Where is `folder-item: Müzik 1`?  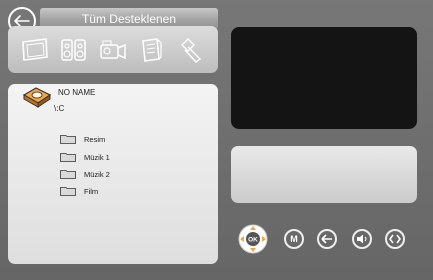 folder-item: Müzik 1 is located at coordinates (85, 157).